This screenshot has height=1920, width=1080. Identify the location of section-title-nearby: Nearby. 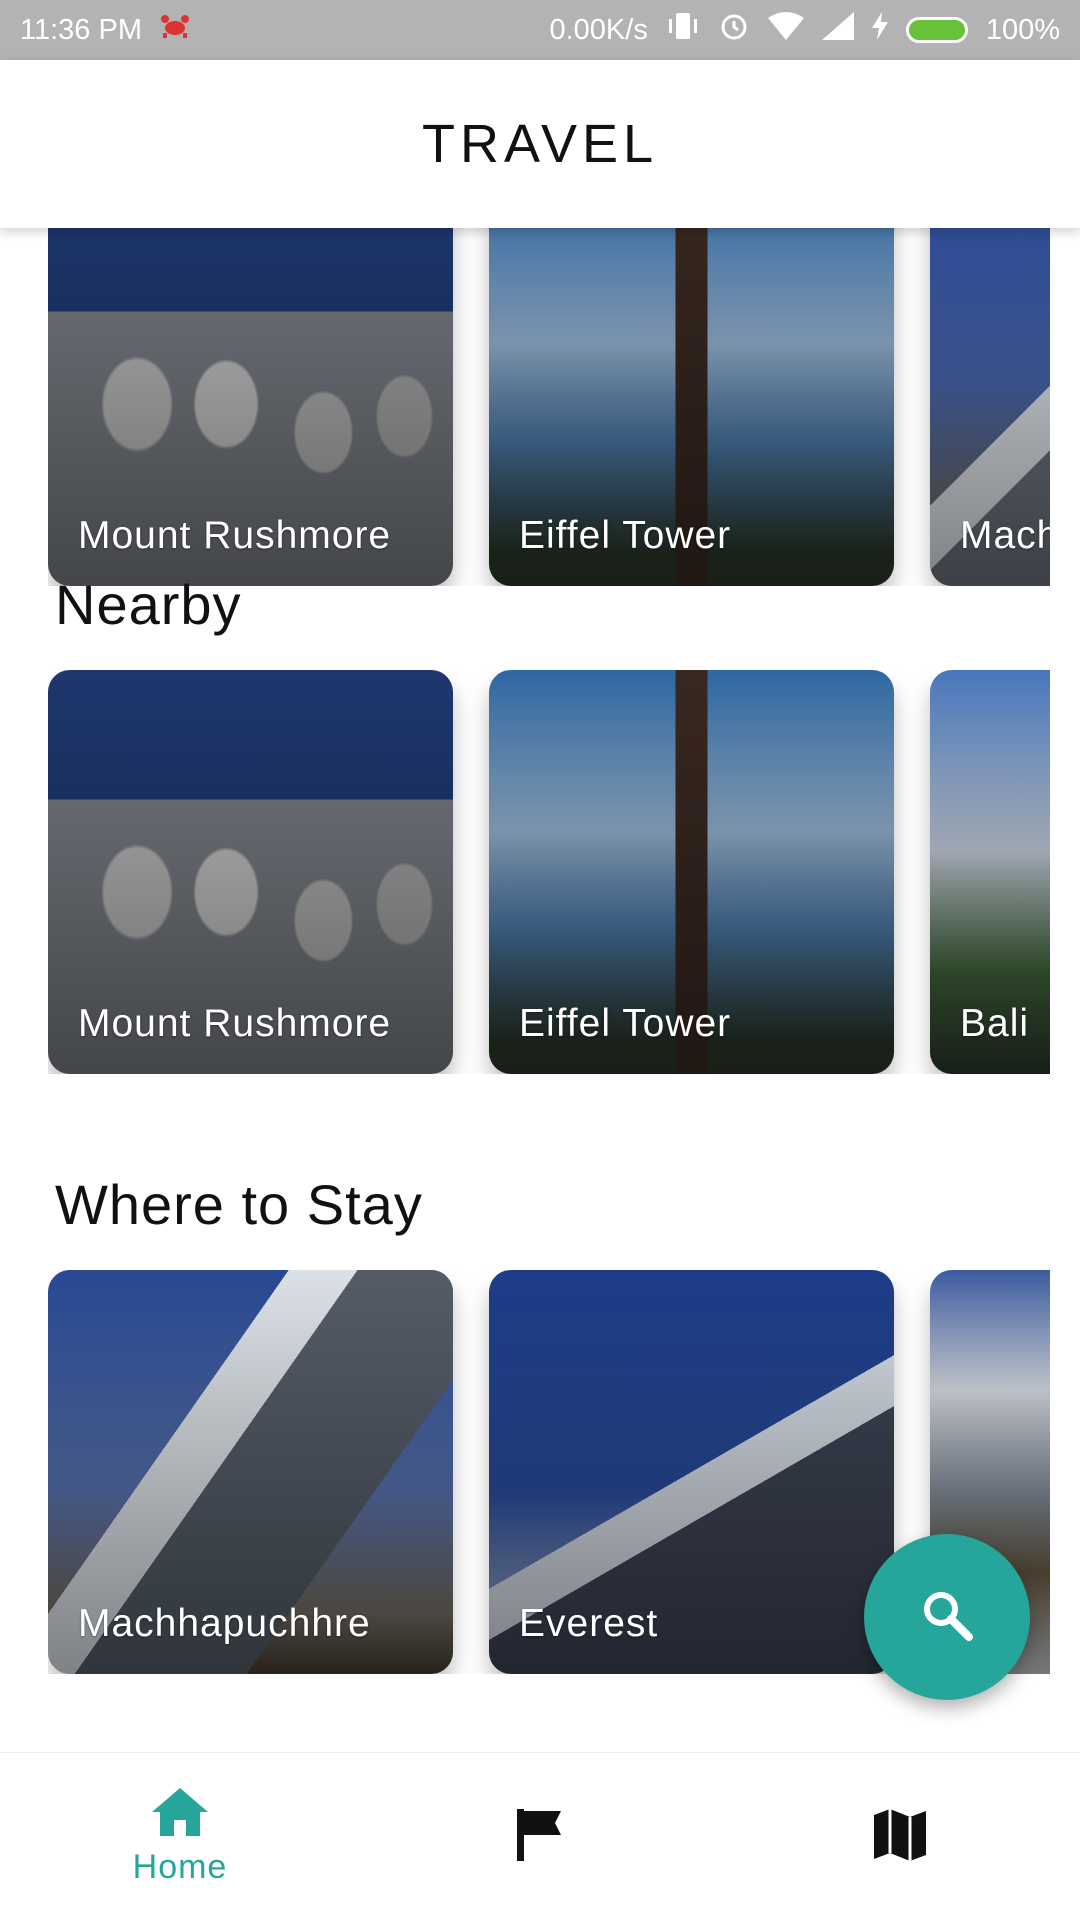
(148, 604).